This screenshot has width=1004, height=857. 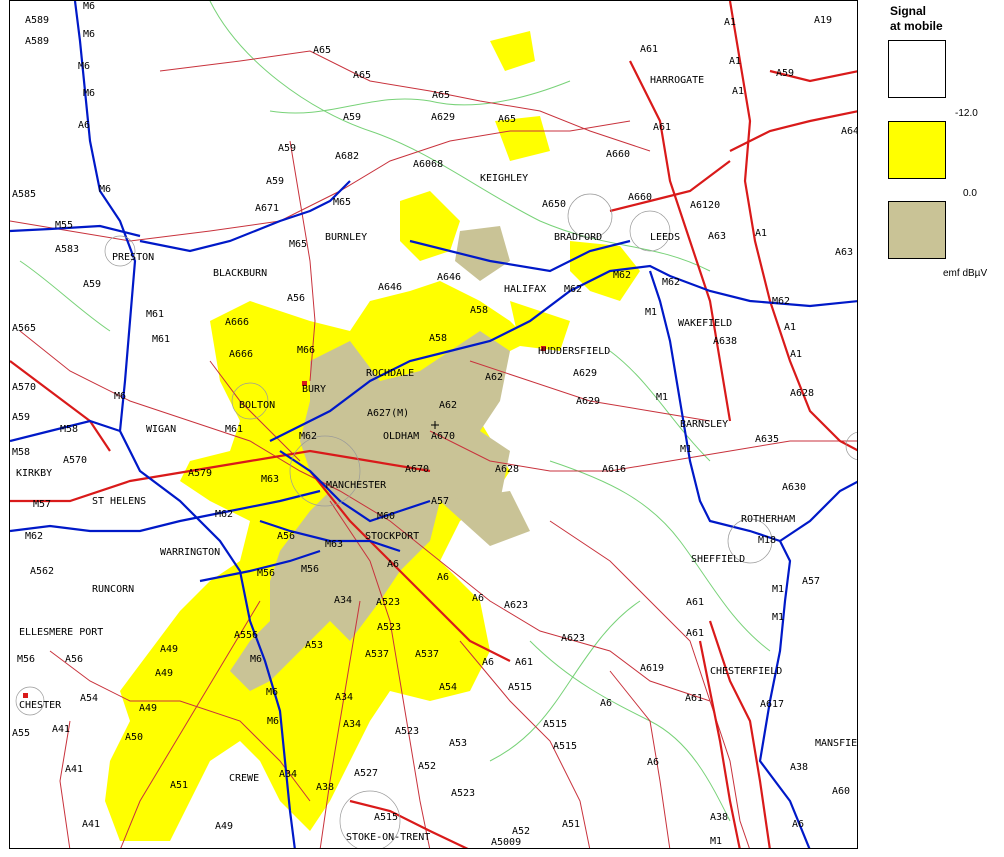 What do you see at coordinates (69, 429) in the screenshot?
I see `road-label: M58` at bounding box center [69, 429].